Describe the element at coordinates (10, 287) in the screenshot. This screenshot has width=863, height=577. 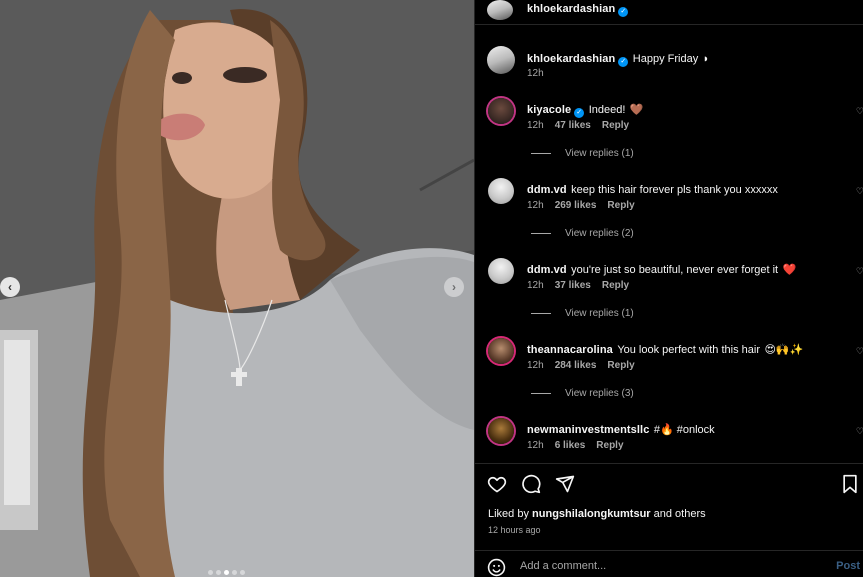
I see `chevron-left-icon: ‹` at that location.